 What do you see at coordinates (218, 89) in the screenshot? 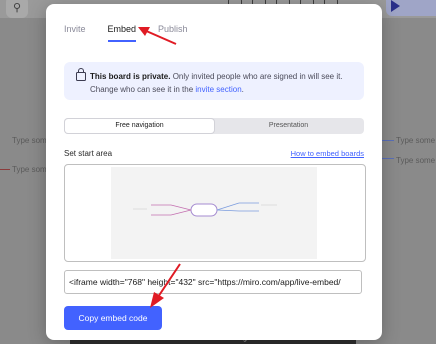
I see `invite-section-link: invite section` at bounding box center [218, 89].